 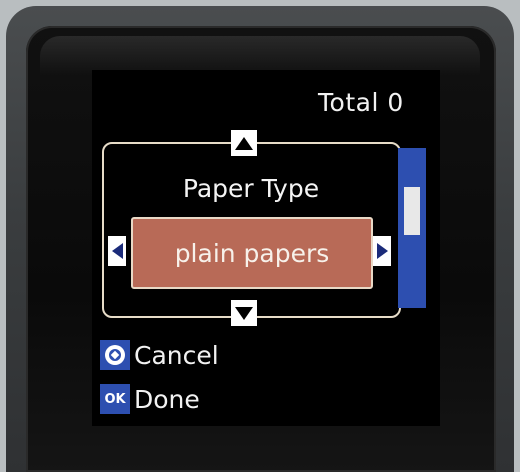 I want to click on scrollbar, so click(x=412, y=228).